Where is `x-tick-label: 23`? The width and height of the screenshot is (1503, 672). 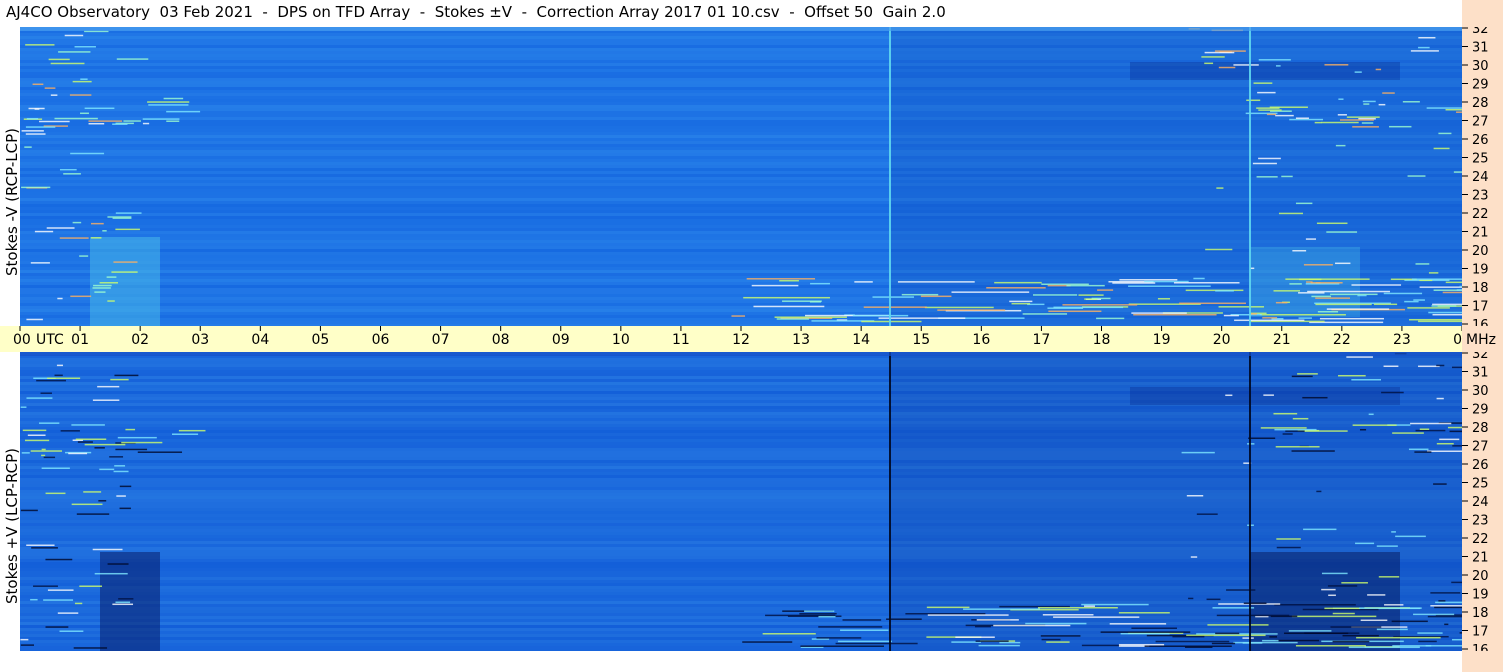
x-tick-label: 23 is located at coordinates (1402, 340).